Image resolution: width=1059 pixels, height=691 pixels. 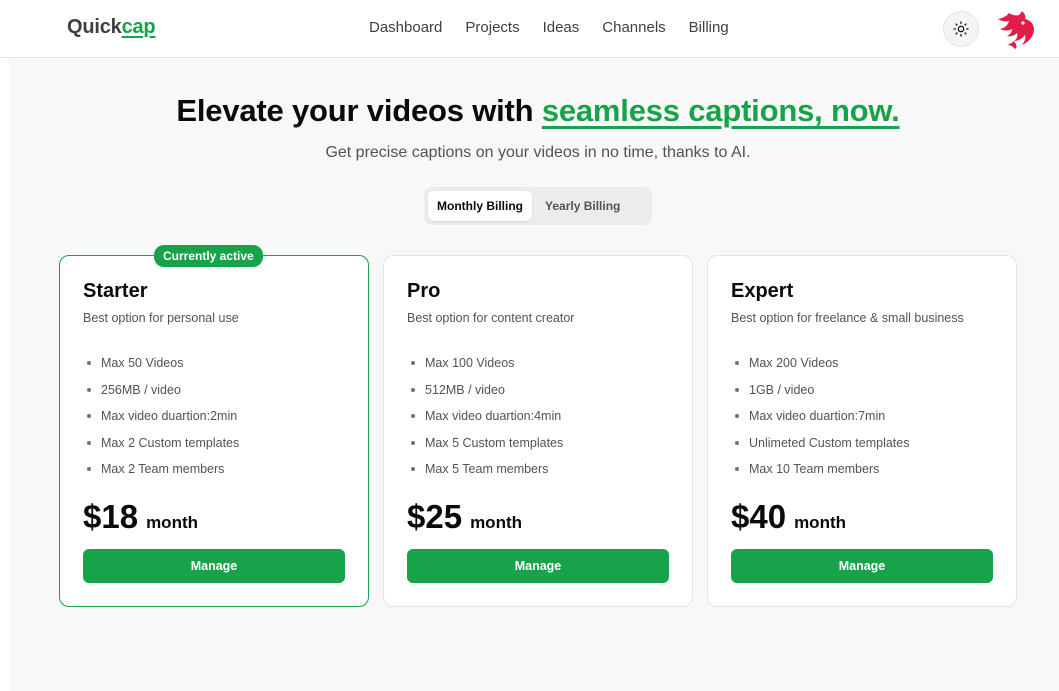 I want to click on logo-accent: cap, so click(x=138, y=27).